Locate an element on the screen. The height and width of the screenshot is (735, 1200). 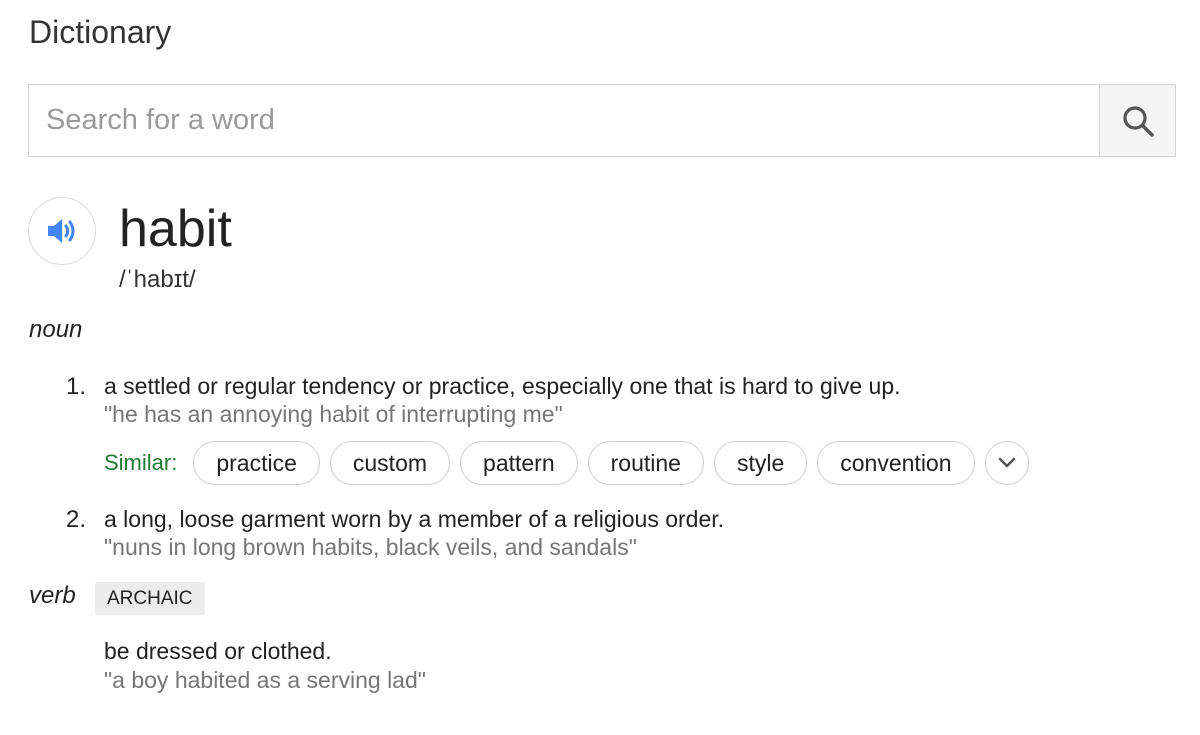
search-icon is located at coordinates (1138, 121).